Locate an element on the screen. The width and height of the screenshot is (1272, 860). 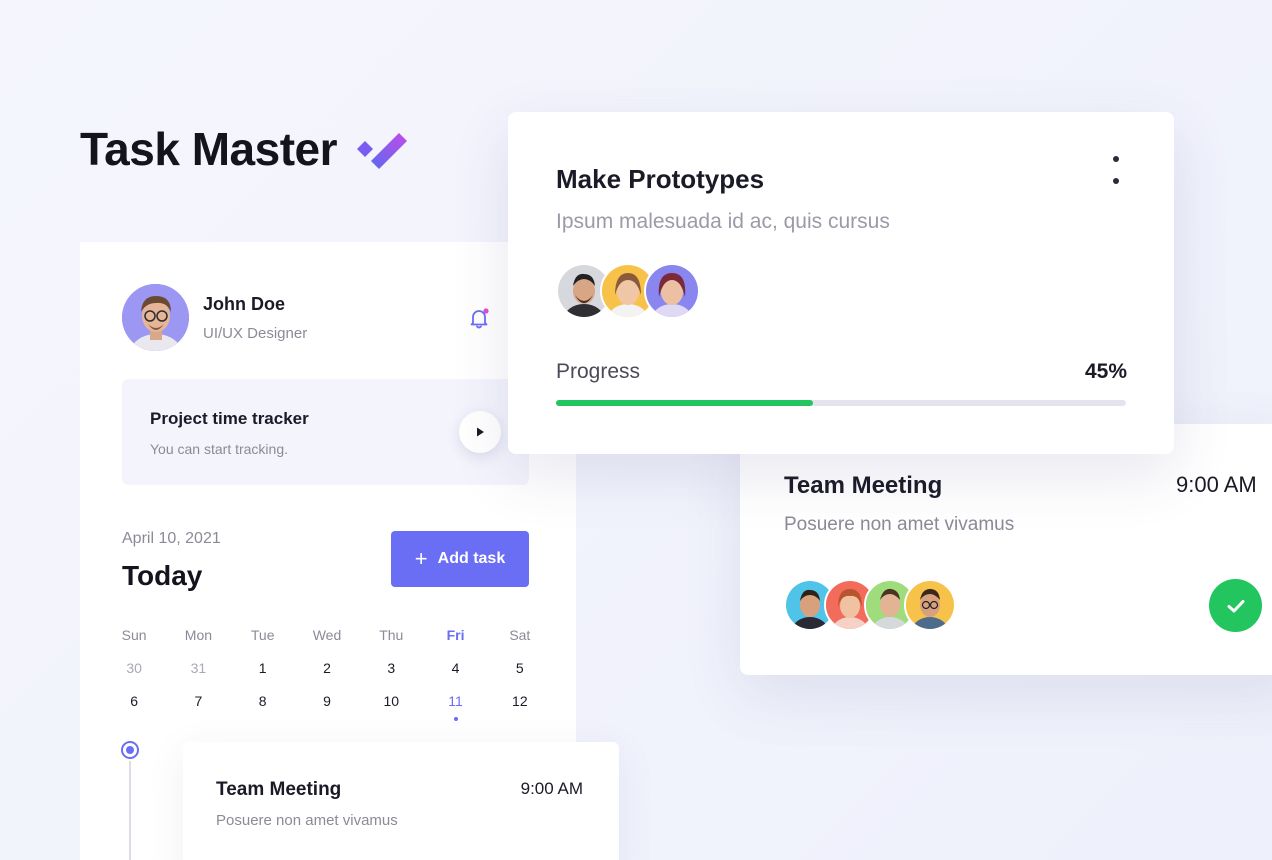
plus-icon: + is located at coordinates (421, 558).